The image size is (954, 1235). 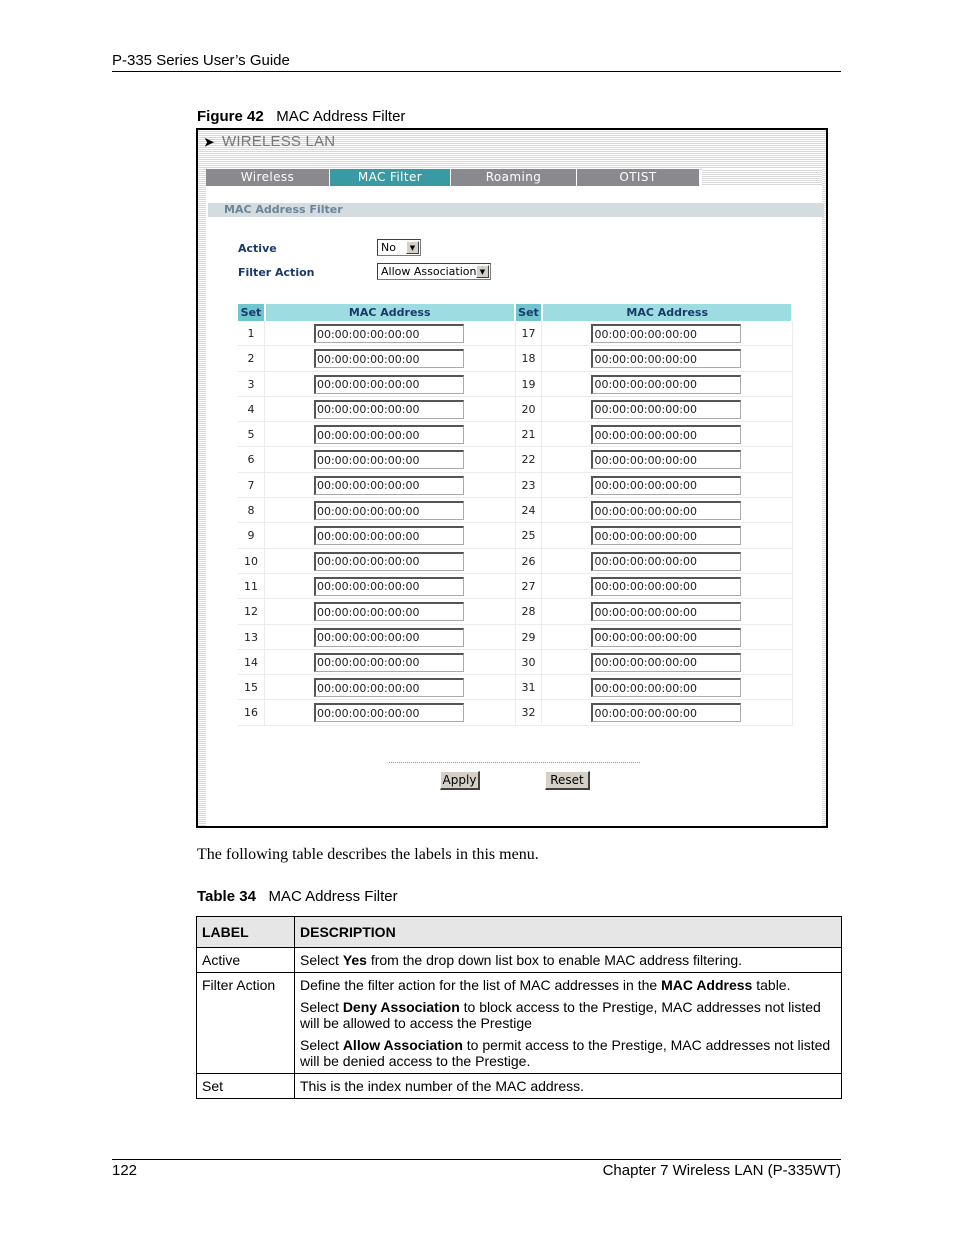 What do you see at coordinates (268, 177) in the screenshot?
I see `tab-wireless: Wireless` at bounding box center [268, 177].